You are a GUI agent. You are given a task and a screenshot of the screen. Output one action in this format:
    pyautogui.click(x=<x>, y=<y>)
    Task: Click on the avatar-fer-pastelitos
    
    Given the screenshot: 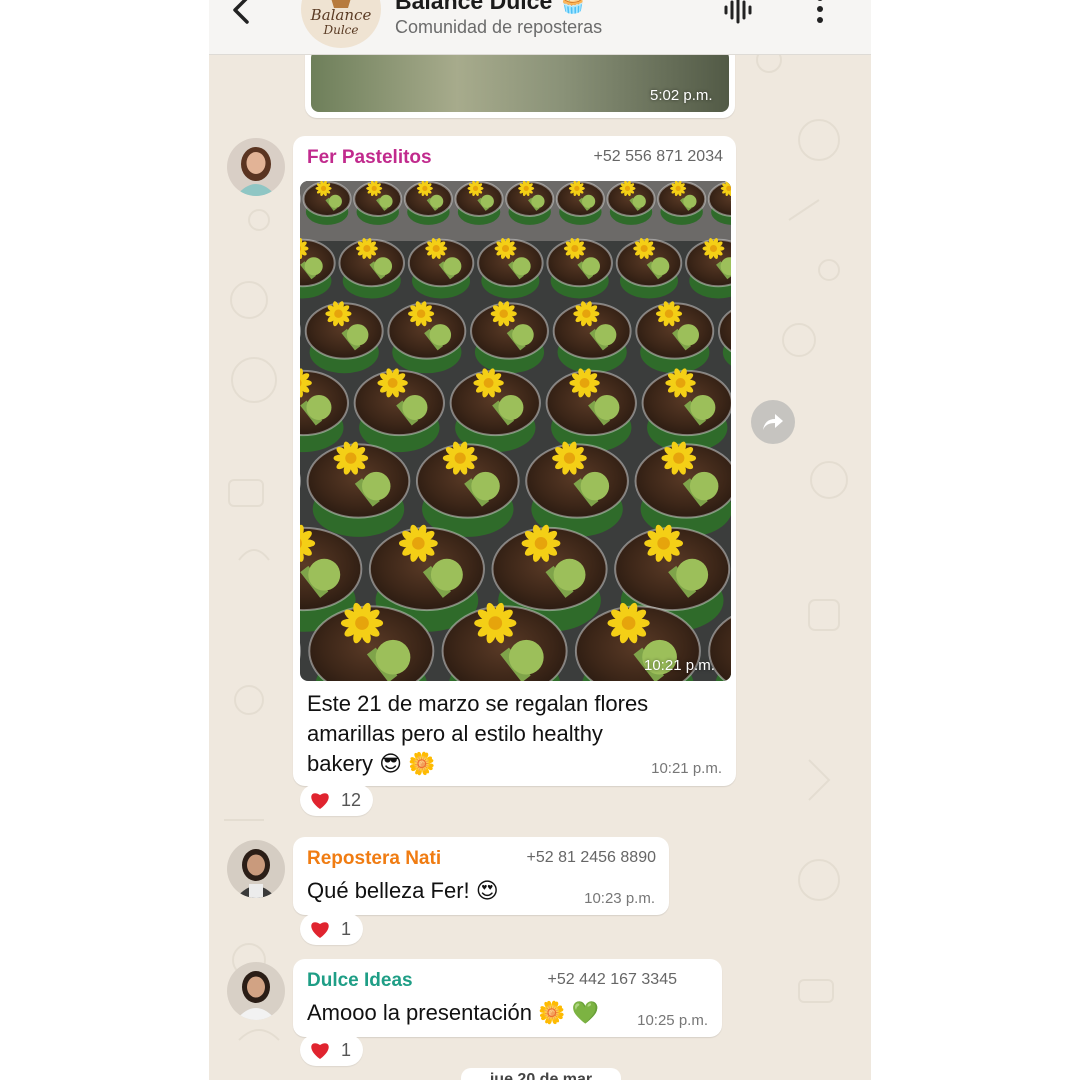 What is the action you would take?
    pyautogui.click(x=256, y=167)
    